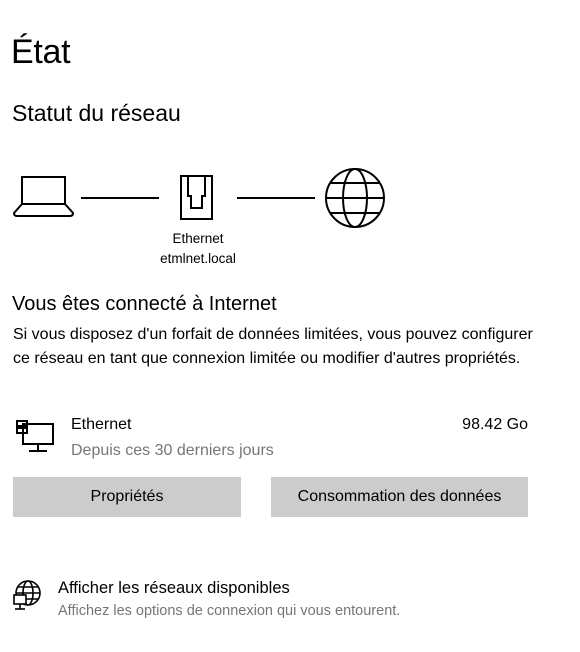 The width and height of the screenshot is (580, 652). Describe the element at coordinates (101, 424) in the screenshot. I see `adapter-name: Ethernet` at that location.